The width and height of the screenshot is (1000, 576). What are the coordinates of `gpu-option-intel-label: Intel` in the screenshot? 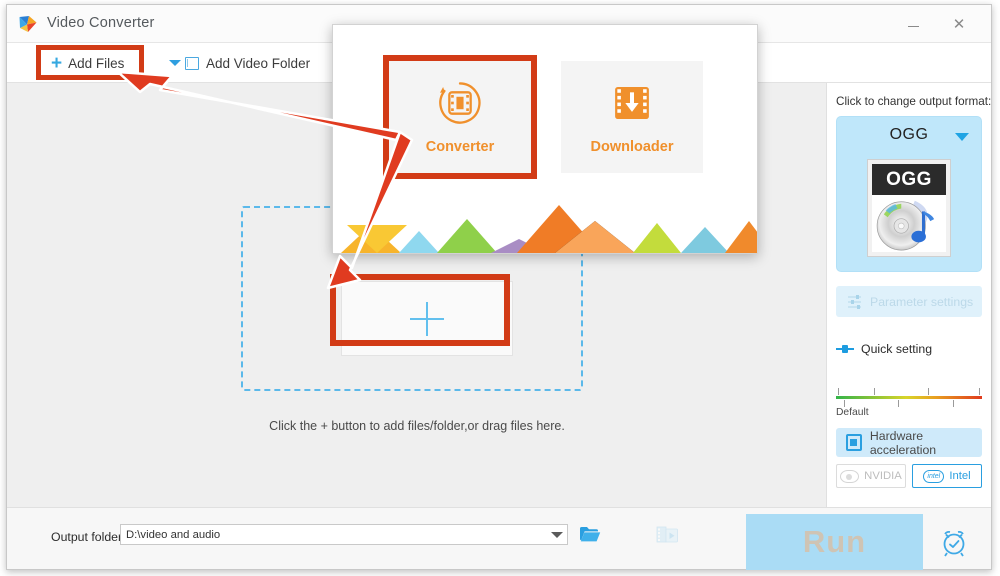 It's located at (960, 476).